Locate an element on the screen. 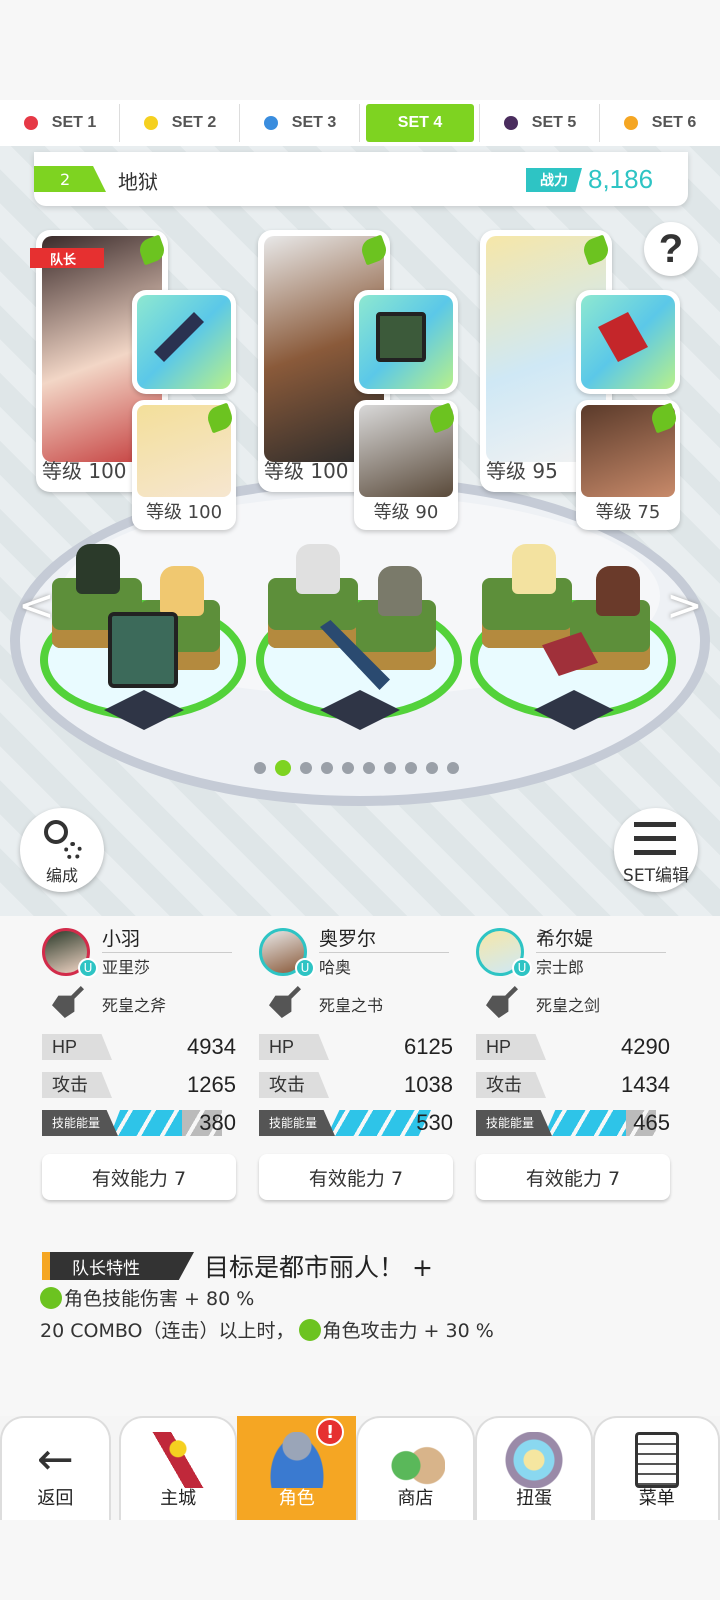 Image resolution: width=720 pixels, height=1600 pixels. sub-portrait-level: 等级 90 is located at coordinates (406, 512).